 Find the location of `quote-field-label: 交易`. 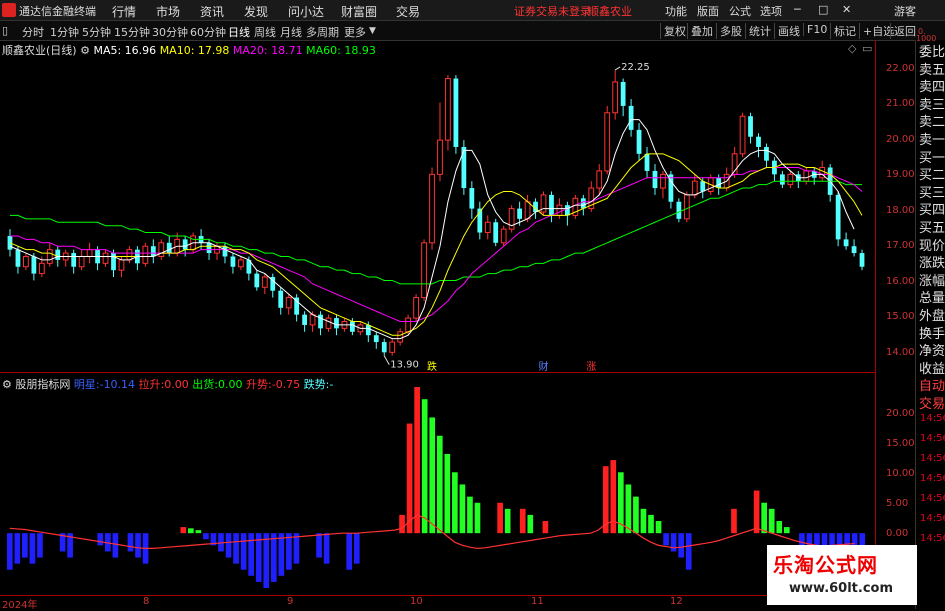

quote-field-label: 交易 is located at coordinates (932, 405).